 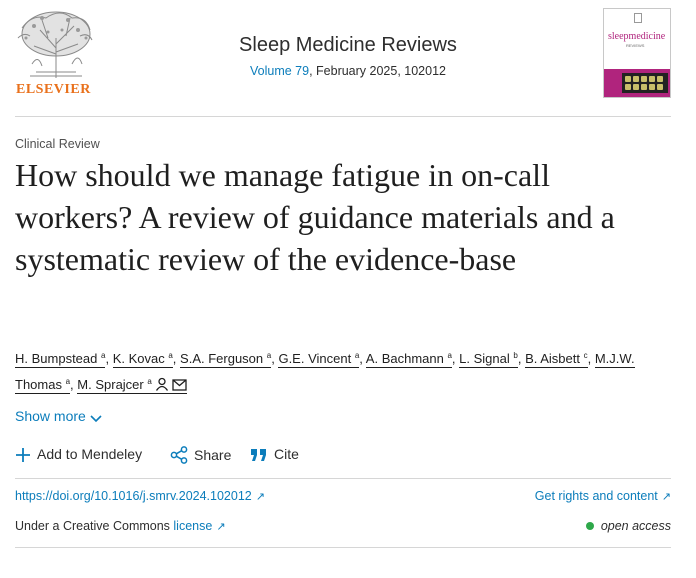 What do you see at coordinates (149, 381) in the screenshot?
I see `affiliation-marker: a` at bounding box center [149, 381].